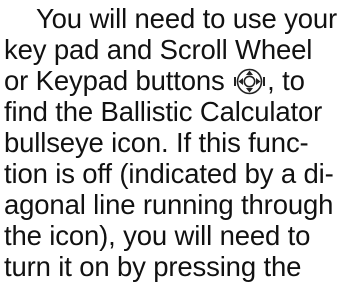 The width and height of the screenshot is (339, 282). I want to click on paragraph-line-3: or Keypad buttons , to, so click(170, 80).